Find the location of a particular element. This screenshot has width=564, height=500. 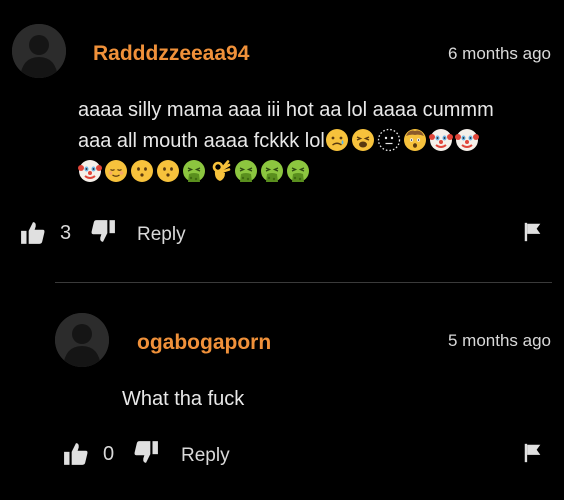

username: ogabogaporn is located at coordinates (204, 343).